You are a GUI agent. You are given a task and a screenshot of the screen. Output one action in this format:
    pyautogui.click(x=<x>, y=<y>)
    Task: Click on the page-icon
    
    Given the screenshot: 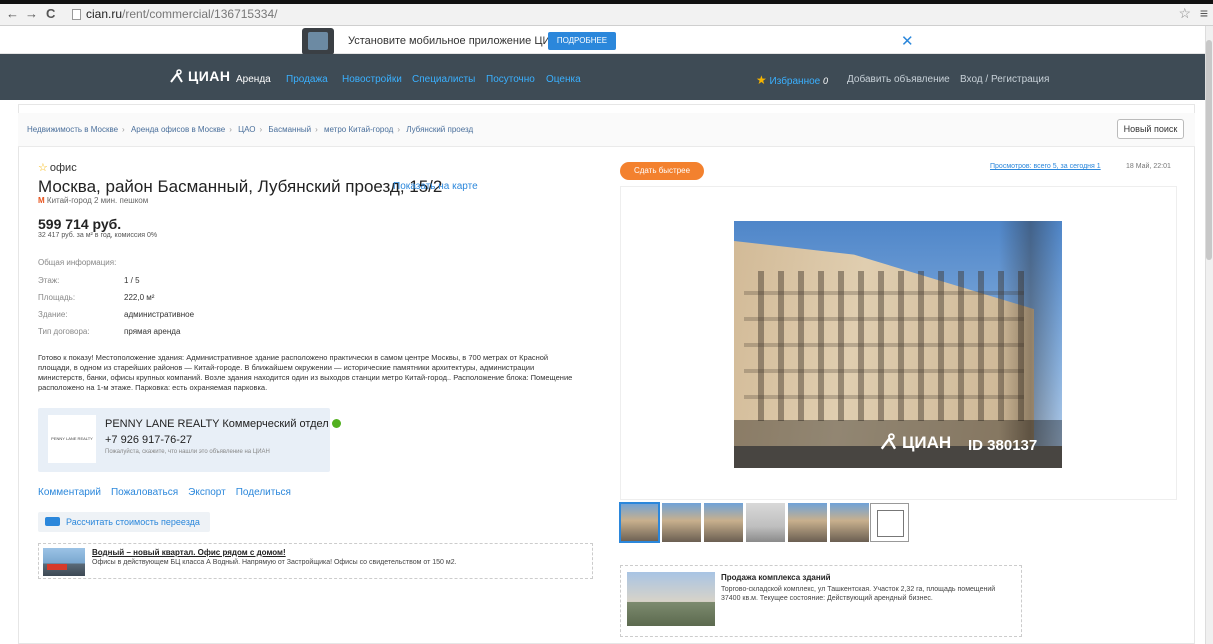 What is the action you would take?
    pyautogui.click(x=76, y=14)
    